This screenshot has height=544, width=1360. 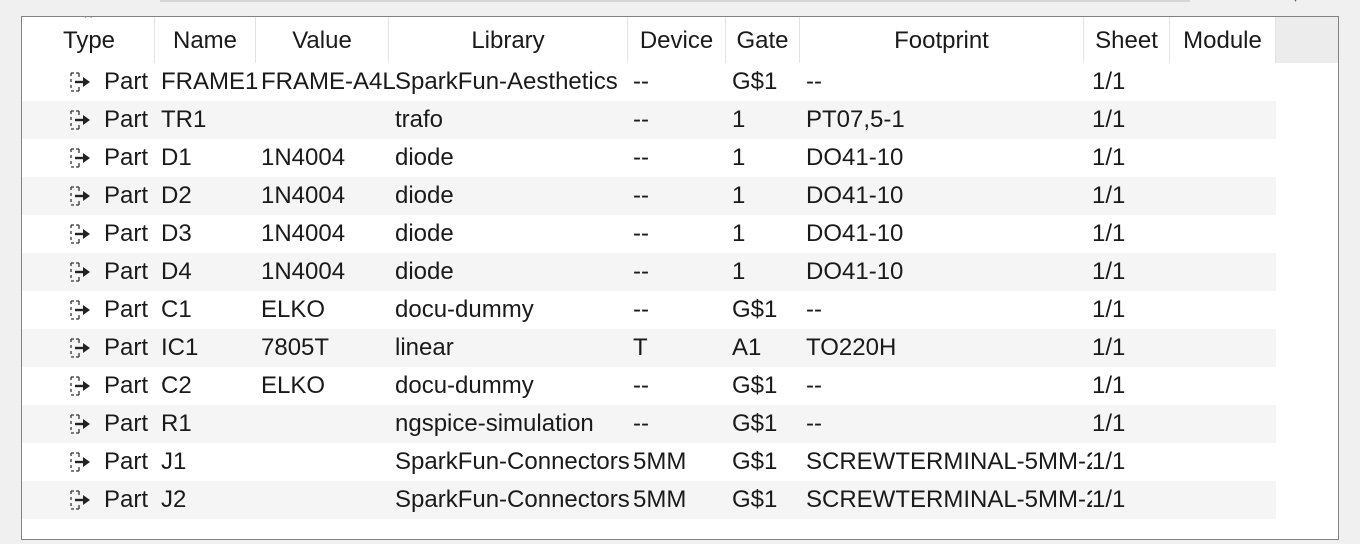 I want to click on table-row: Part D3 1N4004 diode -- 1 DO41-10 1/1, so click(x=649, y=234).